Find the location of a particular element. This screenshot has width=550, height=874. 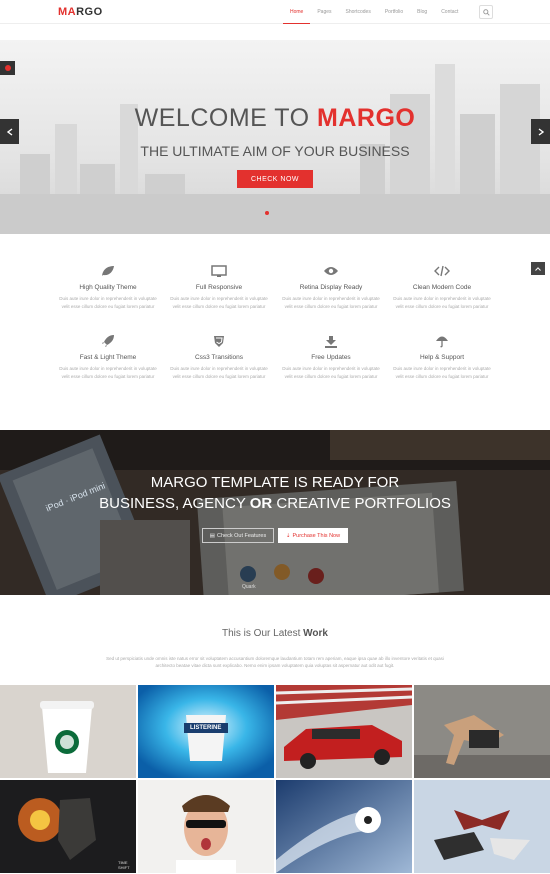

search-icon is located at coordinates (486, 12).